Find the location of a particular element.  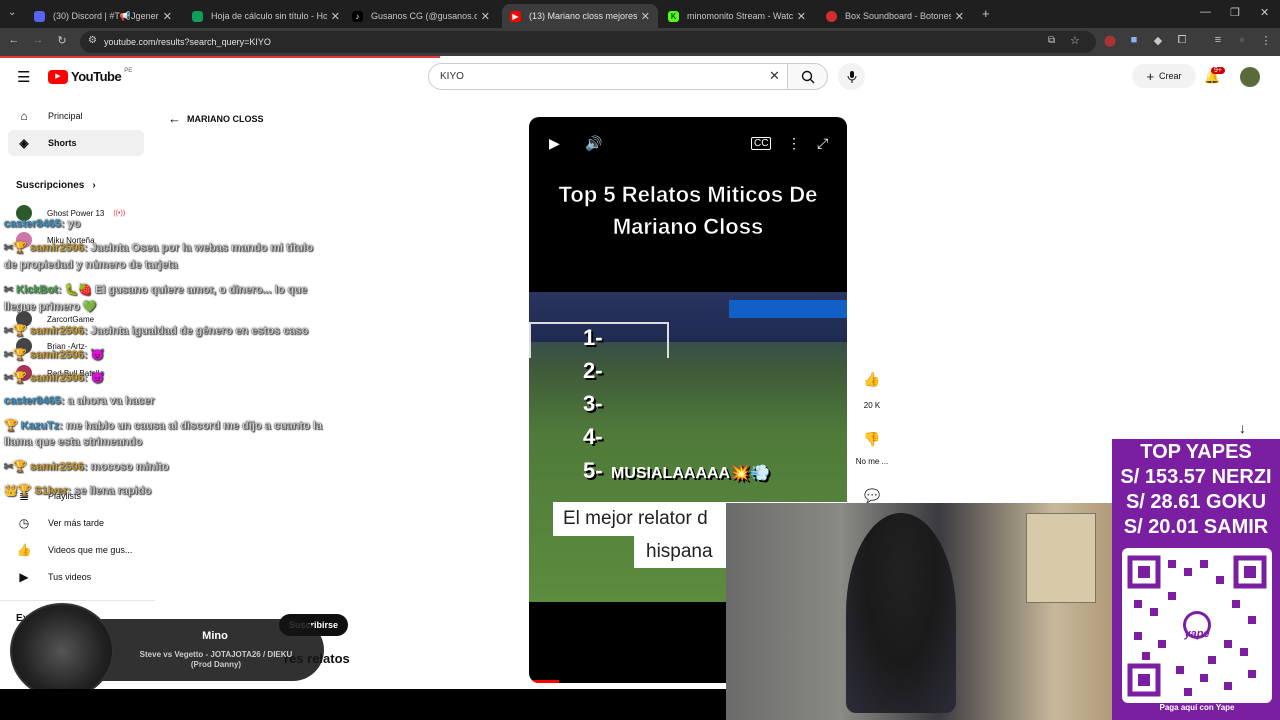

region-code: PE is located at coordinates (128, 70).